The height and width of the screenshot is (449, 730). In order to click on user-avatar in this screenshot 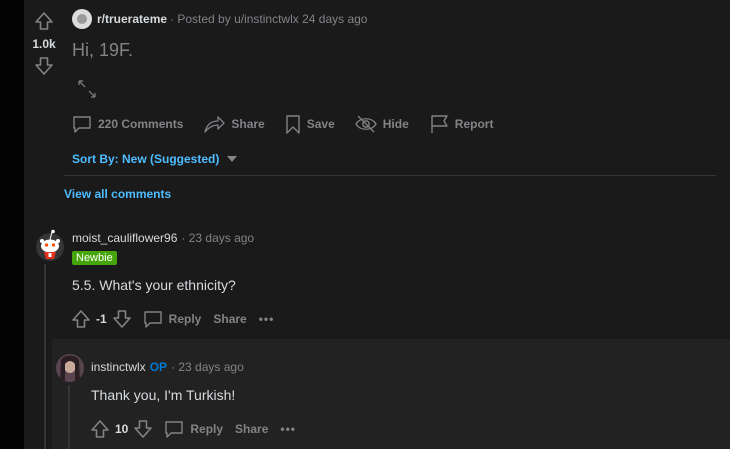, I will do `click(70, 368)`.